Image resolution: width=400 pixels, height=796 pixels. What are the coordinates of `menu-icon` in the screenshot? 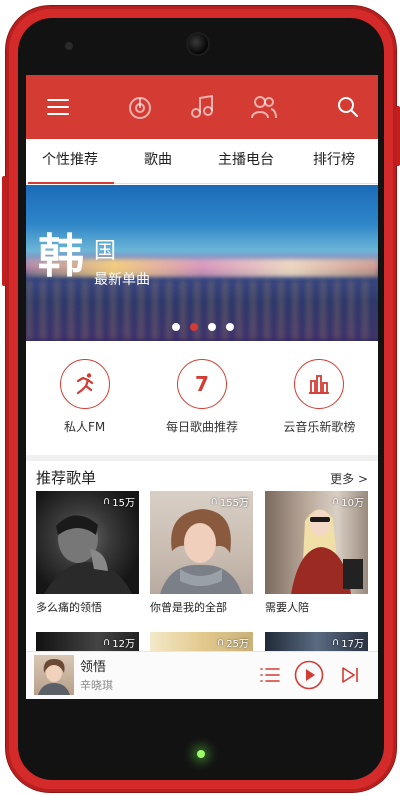 It's located at (58, 107).